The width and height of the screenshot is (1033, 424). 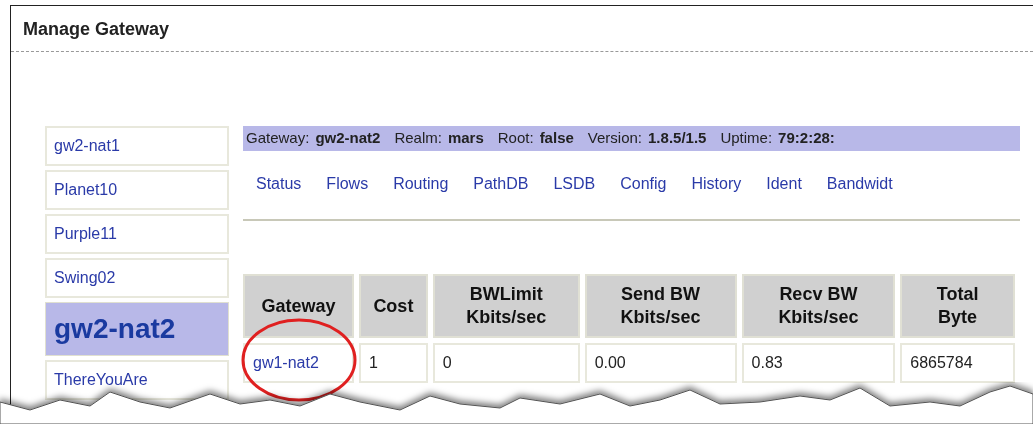 I want to click on table-cell: 1, so click(x=393, y=363).